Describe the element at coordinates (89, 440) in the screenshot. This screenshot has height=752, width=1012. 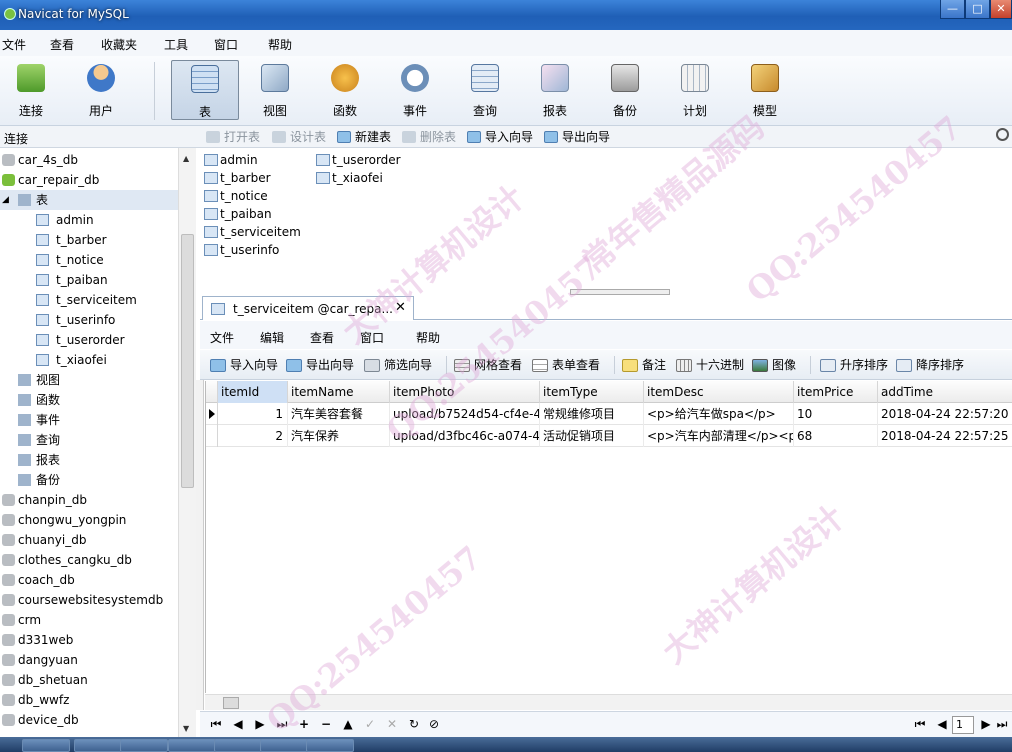
I see `tree-queries-group: 查询` at that location.